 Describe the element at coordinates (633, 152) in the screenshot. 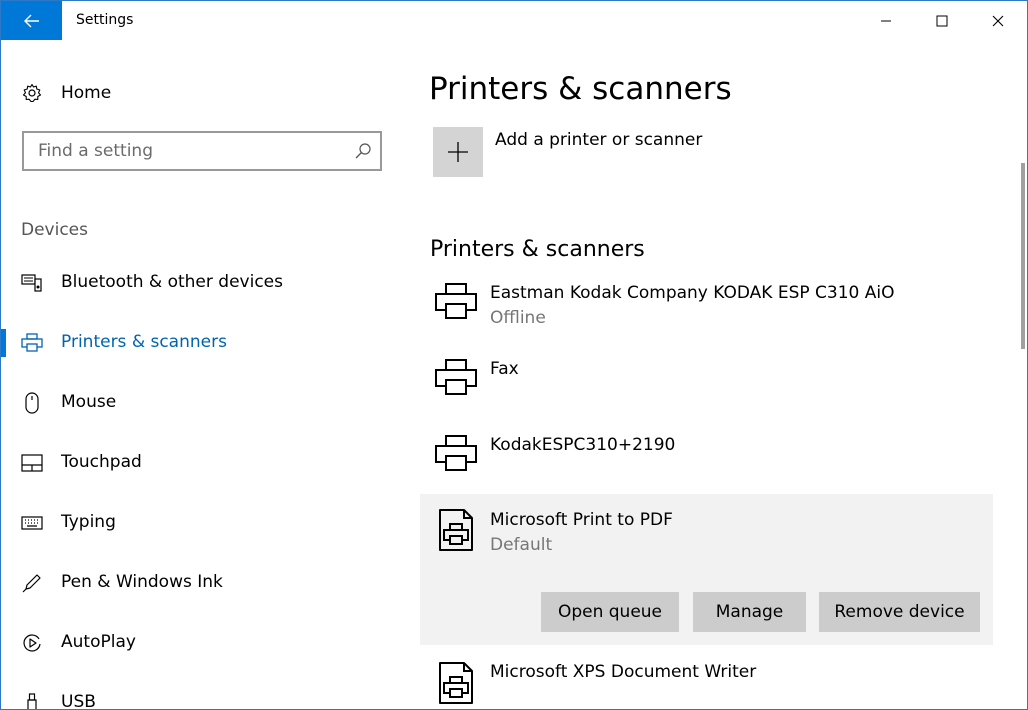

I see `add-printer-button: Add a printer or scanner` at that location.